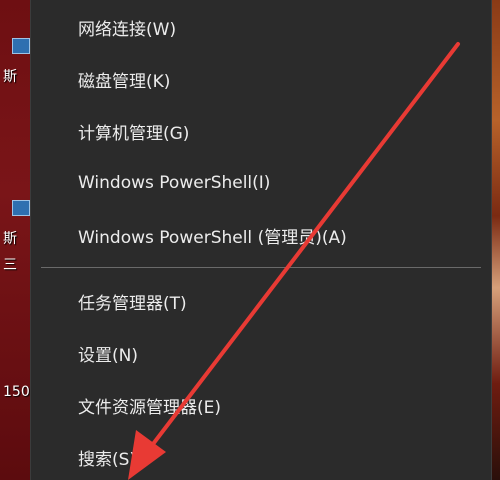 This screenshot has height=480, width=500. Describe the element at coordinates (261, 301) in the screenshot. I see `menu-item-task-manager: 任务管理器(T)` at that location.